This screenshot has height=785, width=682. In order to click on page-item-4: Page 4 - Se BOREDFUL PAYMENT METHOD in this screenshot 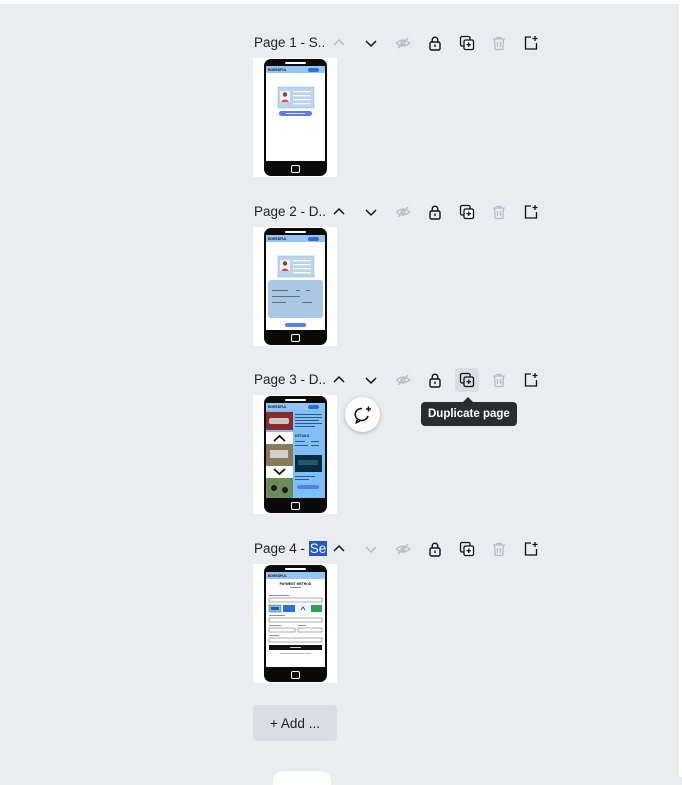, I will do `click(403, 612)`.